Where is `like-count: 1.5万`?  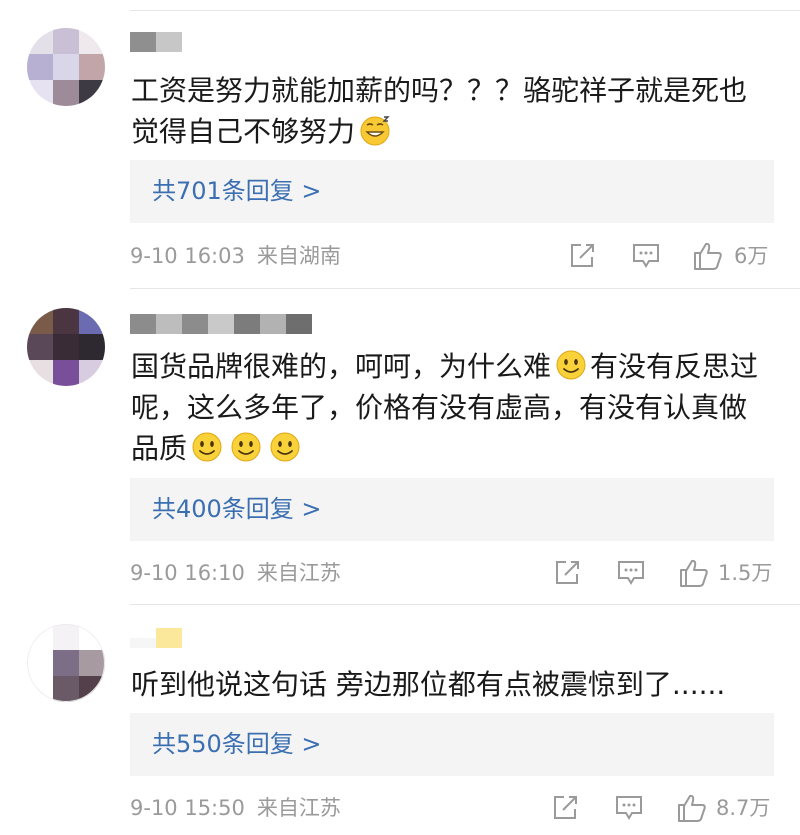 like-count: 1.5万 is located at coordinates (745, 573).